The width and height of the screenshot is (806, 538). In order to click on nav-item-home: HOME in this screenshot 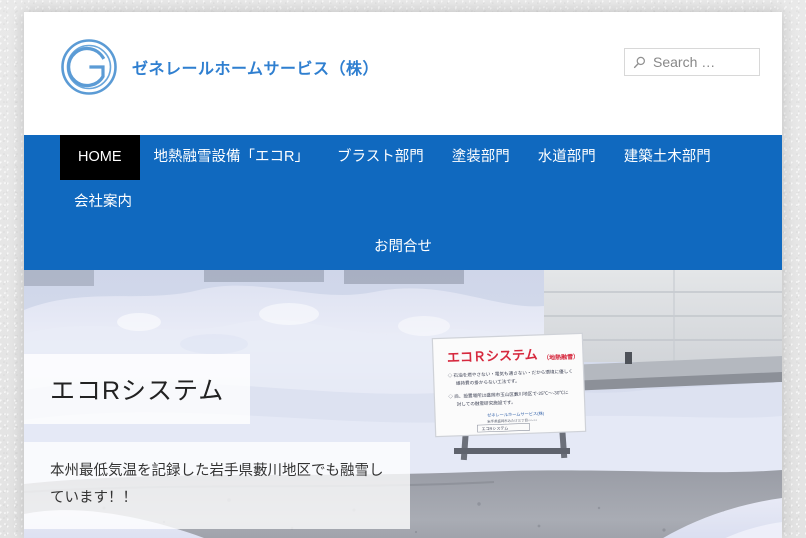, I will do `click(100, 157)`.